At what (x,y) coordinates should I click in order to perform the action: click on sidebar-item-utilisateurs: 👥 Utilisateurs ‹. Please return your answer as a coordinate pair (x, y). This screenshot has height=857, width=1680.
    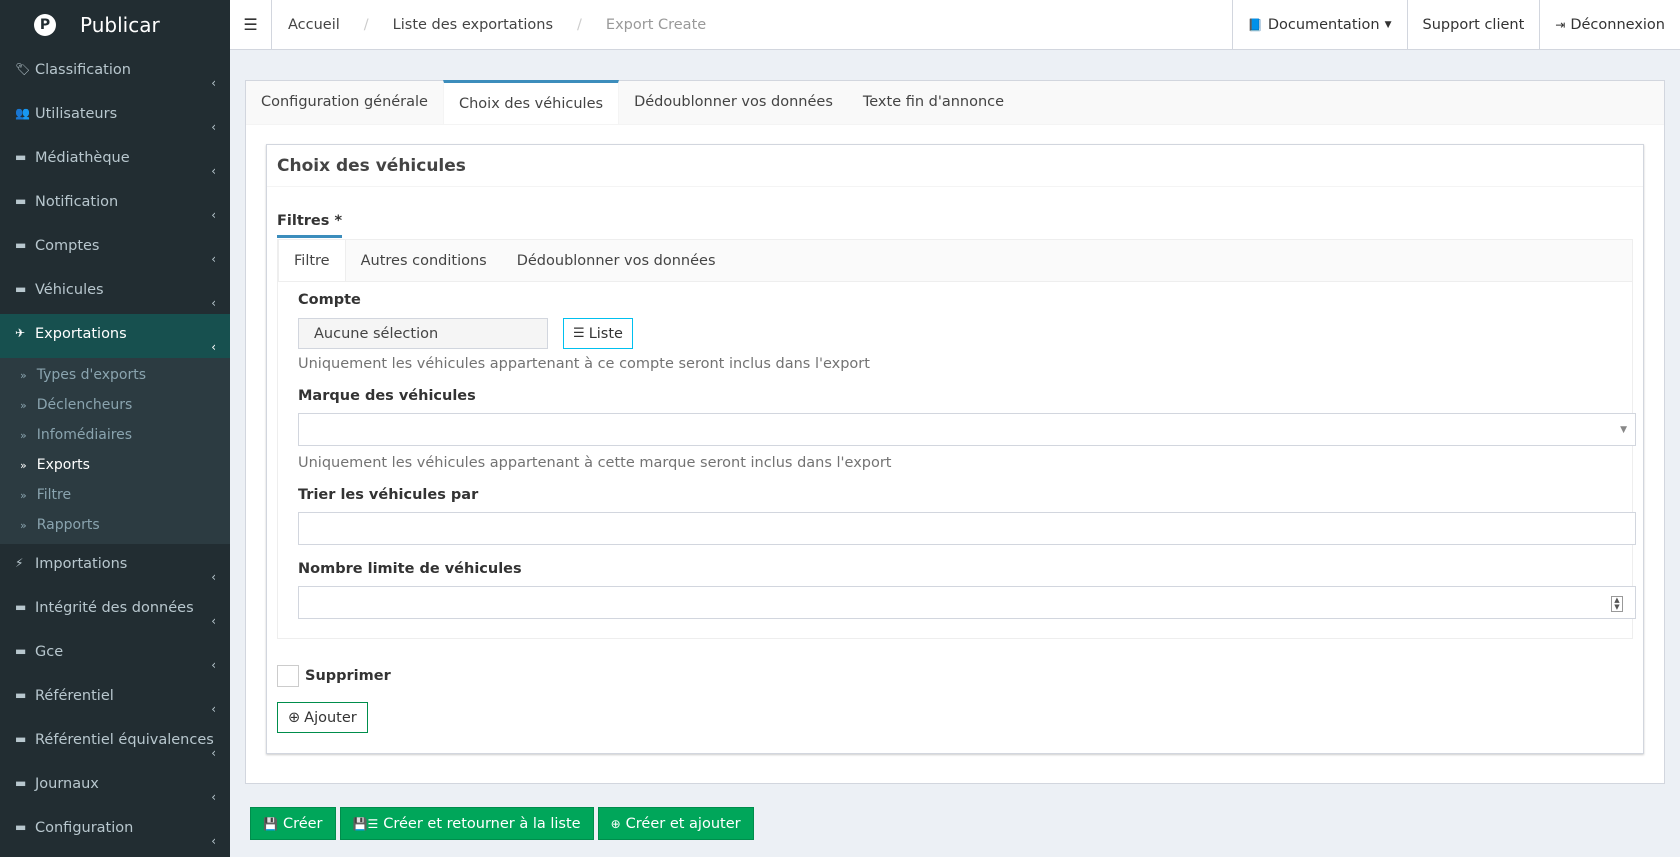
    Looking at the image, I should click on (115, 116).